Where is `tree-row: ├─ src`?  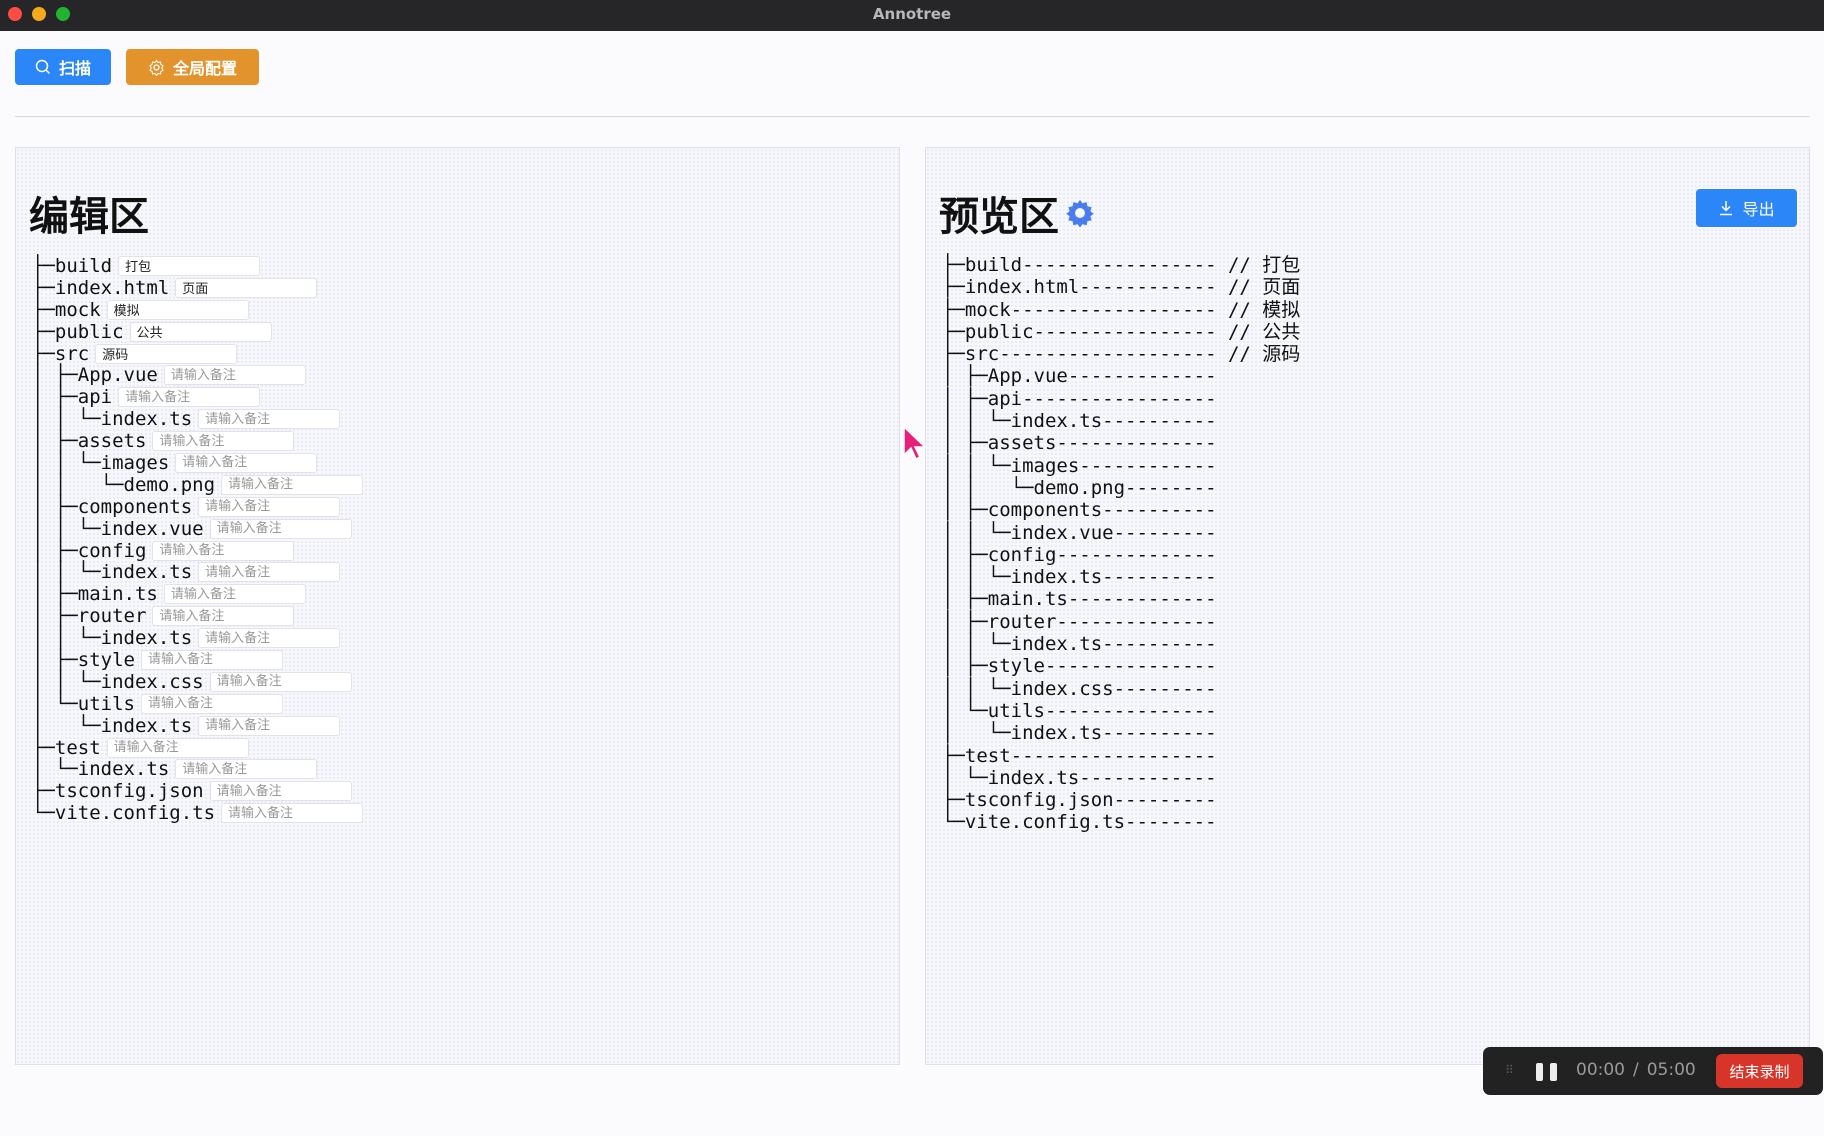 tree-row: ├─ src is located at coordinates (197, 354).